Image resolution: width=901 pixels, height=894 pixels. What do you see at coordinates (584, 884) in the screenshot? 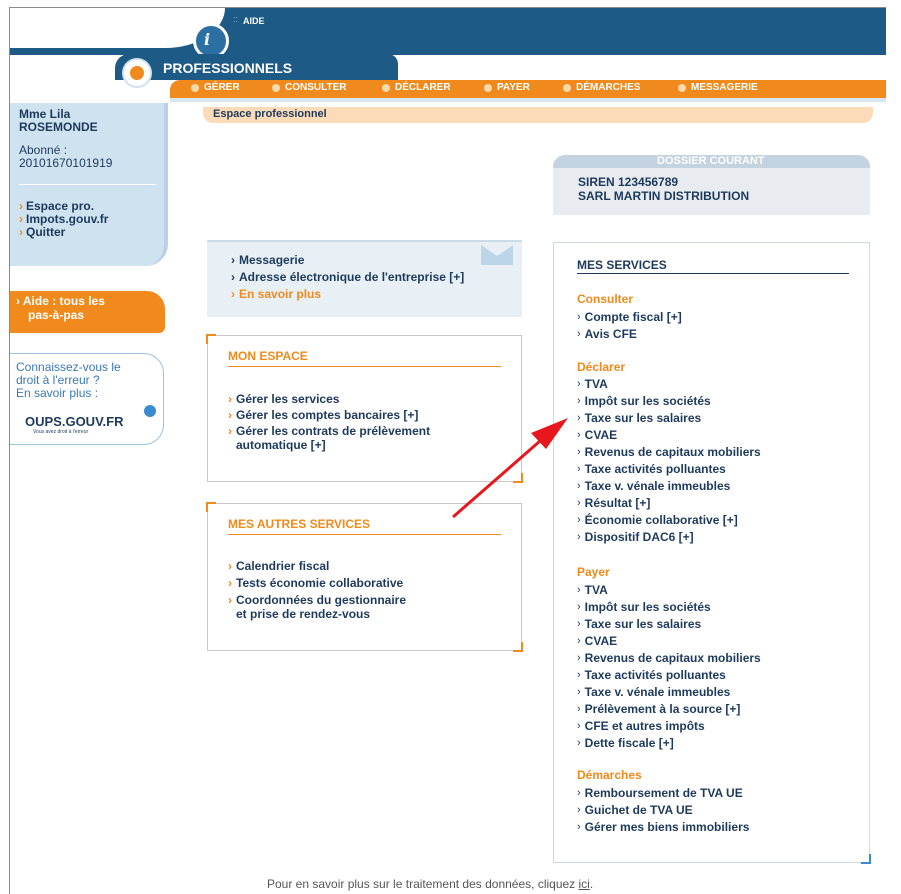
I see `footer-link: ici` at bounding box center [584, 884].